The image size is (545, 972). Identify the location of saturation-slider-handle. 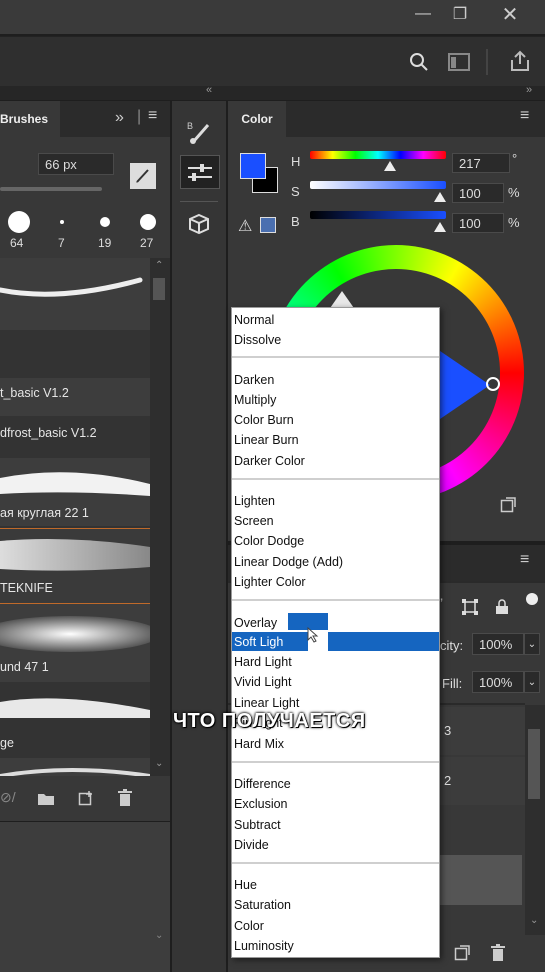
(440, 197).